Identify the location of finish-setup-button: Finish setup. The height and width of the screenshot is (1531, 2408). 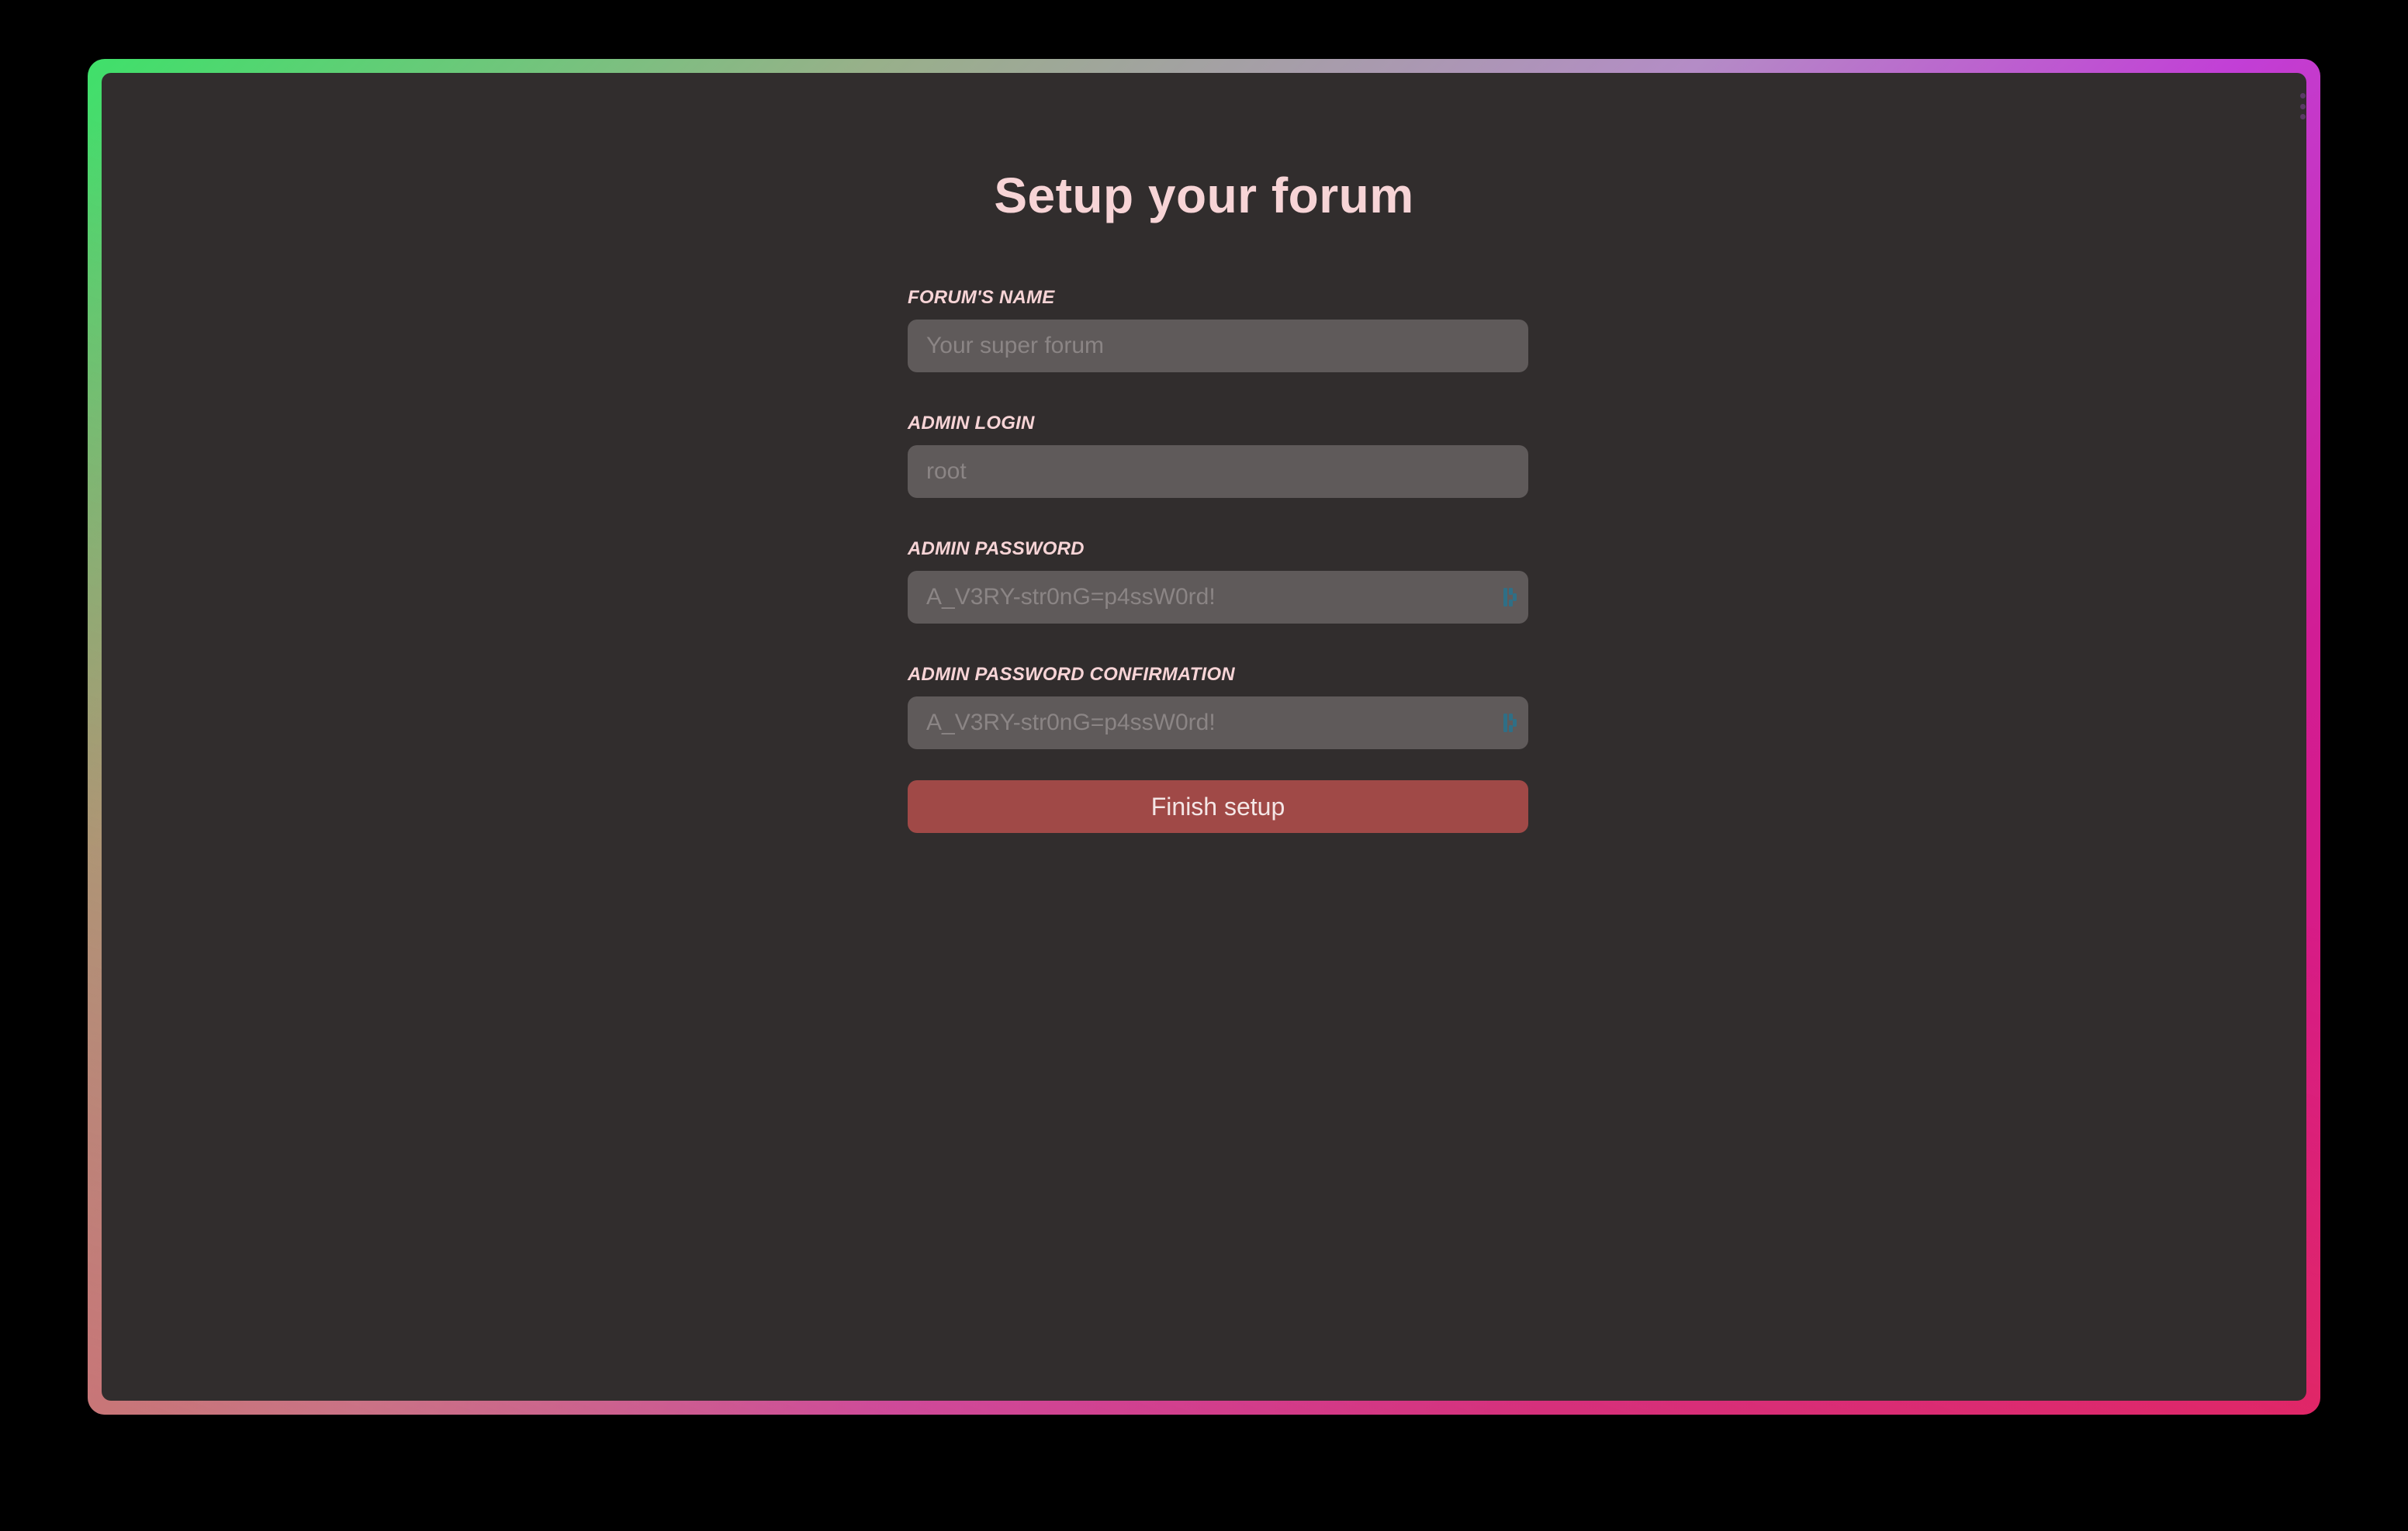
(1218, 806).